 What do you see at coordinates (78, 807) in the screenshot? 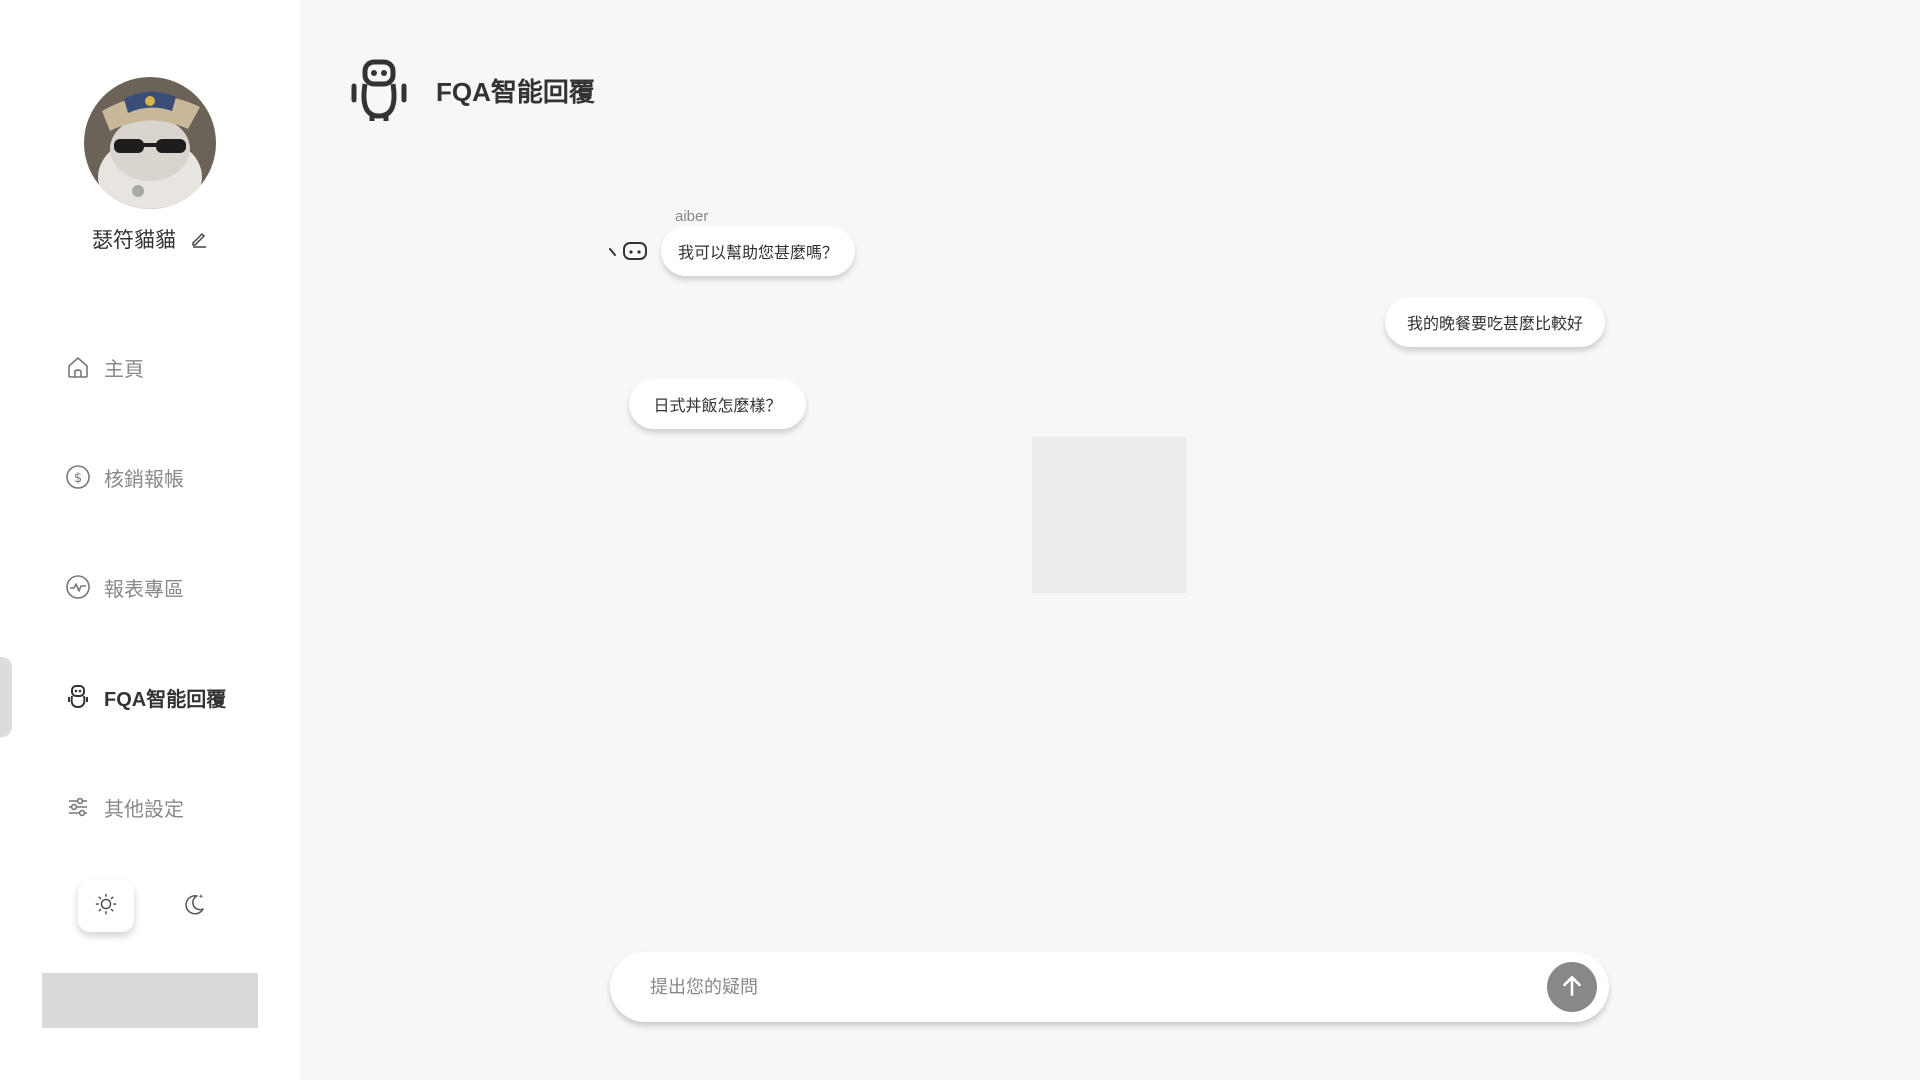
I see `sliders-icon` at bounding box center [78, 807].